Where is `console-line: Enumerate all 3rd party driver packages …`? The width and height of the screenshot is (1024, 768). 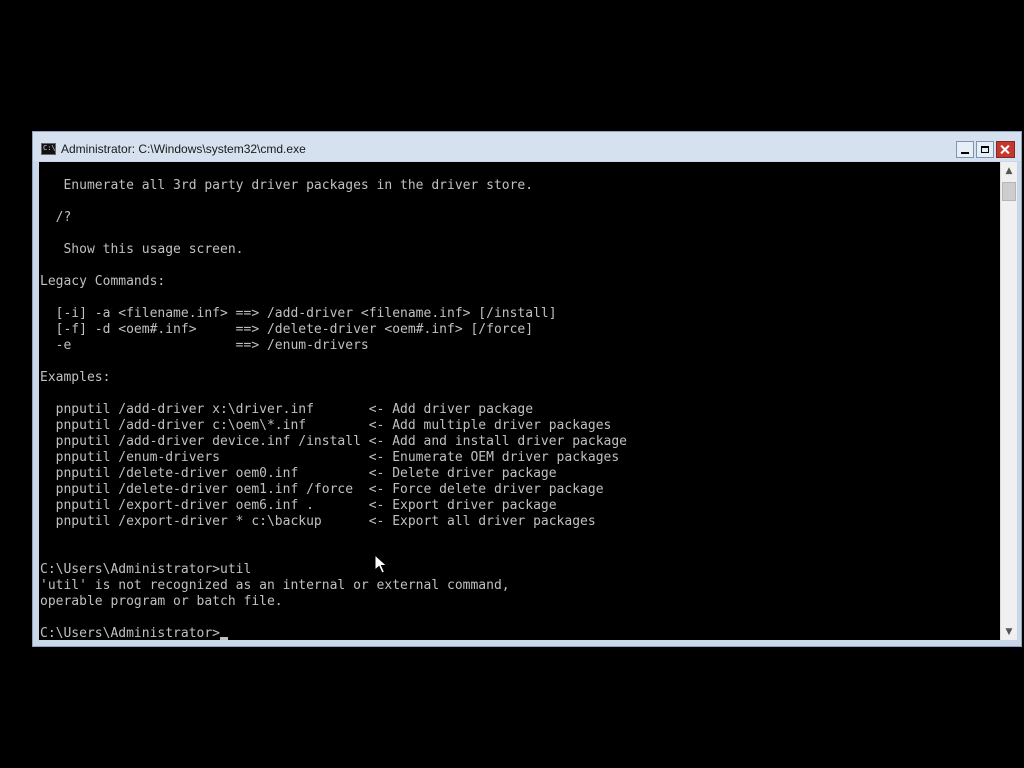
console-line: Enumerate all 3rd party driver packages … is located at coordinates (287, 185).